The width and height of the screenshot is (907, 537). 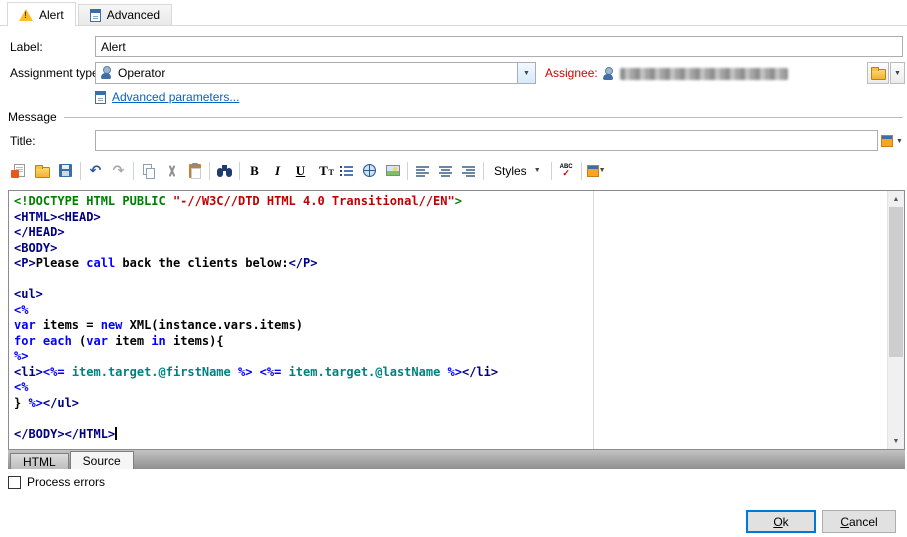 I want to click on view-tab-strip: HTML Source, so click(x=456, y=459).